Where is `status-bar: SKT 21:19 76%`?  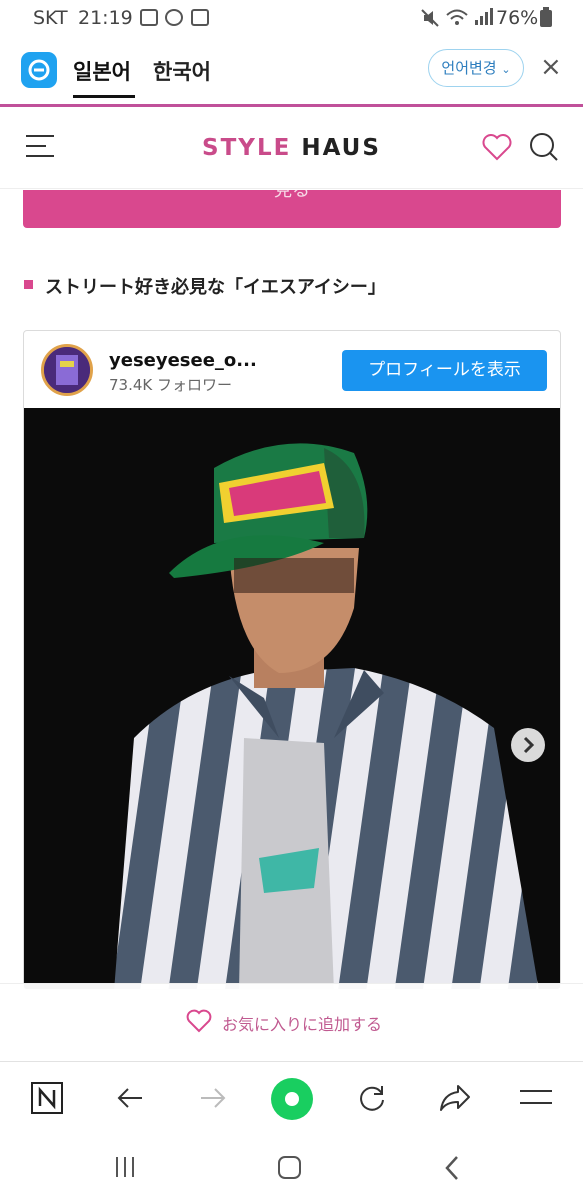 status-bar: SKT 21:19 76% is located at coordinates (291, 18).